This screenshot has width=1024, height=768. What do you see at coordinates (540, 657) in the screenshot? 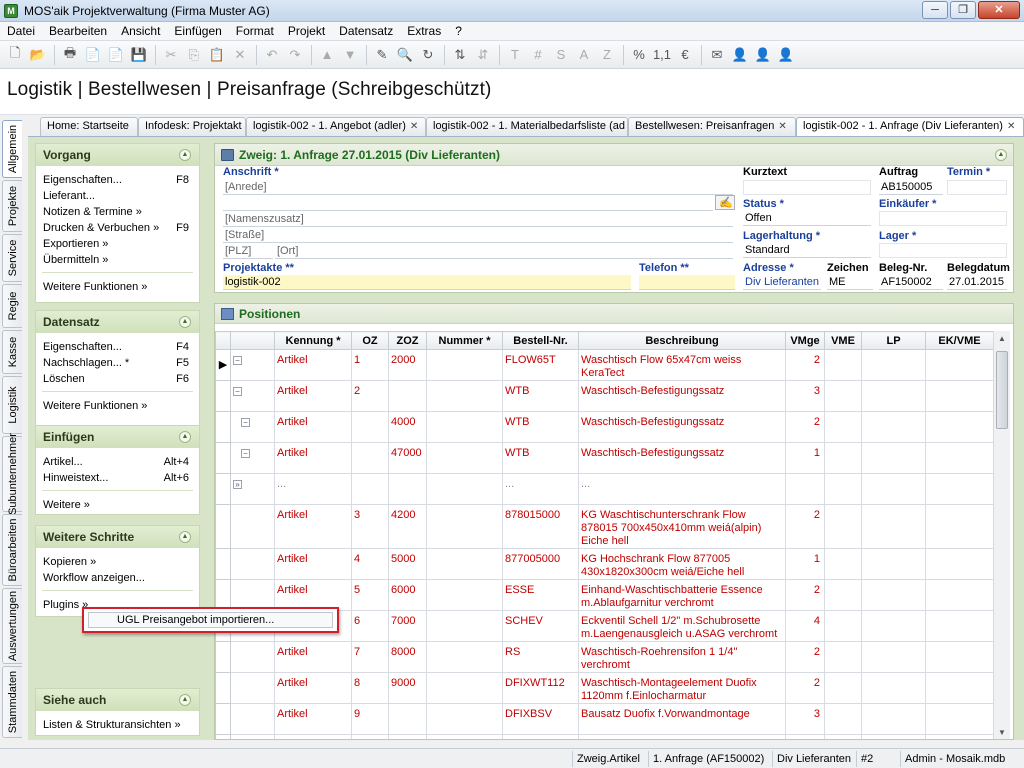
I see `cell-bestell: RS` at bounding box center [540, 657].